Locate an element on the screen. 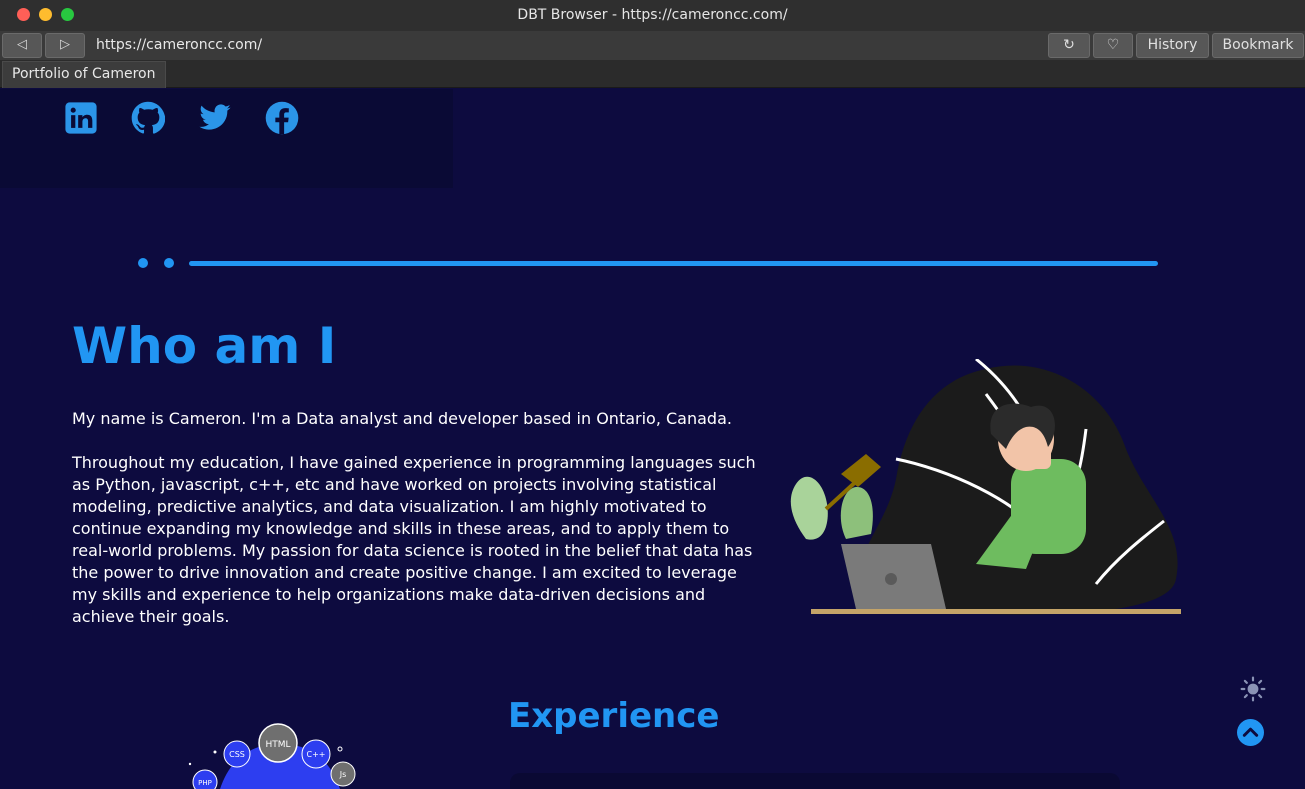 This screenshot has width=1305, height=789. skill-js: Js is located at coordinates (343, 774).